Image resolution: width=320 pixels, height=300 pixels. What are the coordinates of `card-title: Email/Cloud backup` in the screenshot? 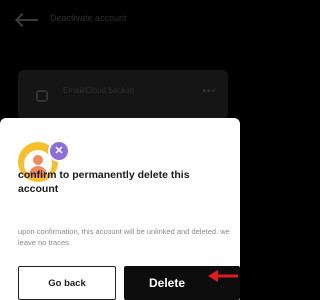 It's located at (99, 90).